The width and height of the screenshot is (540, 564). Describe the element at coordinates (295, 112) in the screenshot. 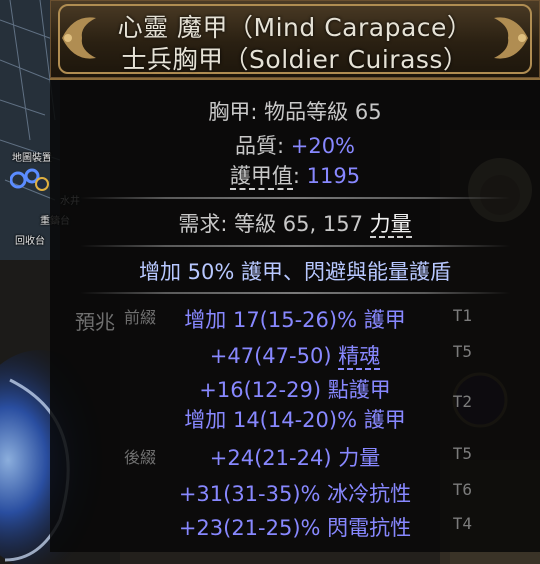

I see `item-class-level: 胸甲: 物品等級 65` at that location.